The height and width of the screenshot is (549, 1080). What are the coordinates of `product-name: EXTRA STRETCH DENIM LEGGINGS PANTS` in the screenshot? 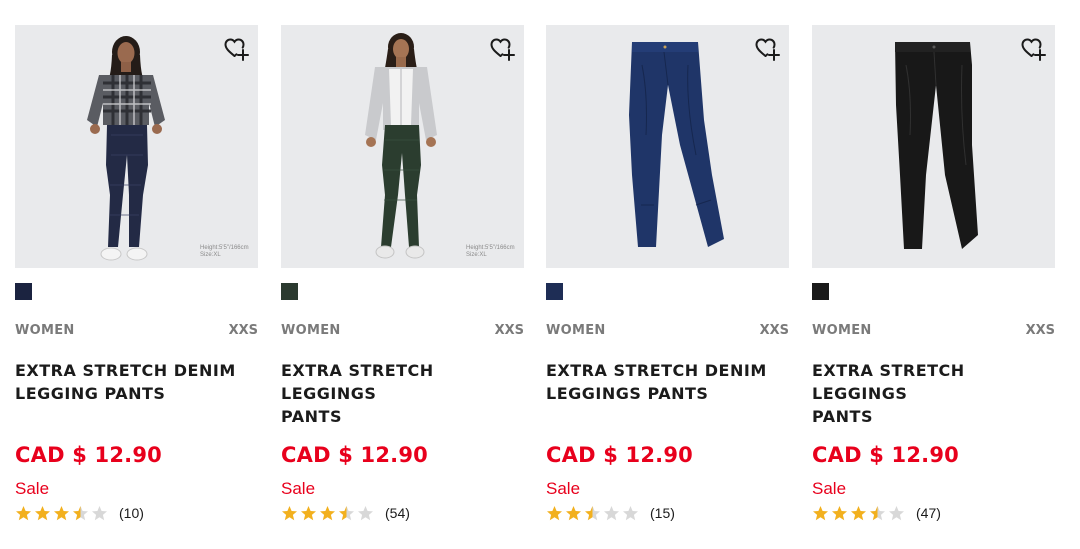 It's located at (667, 382).